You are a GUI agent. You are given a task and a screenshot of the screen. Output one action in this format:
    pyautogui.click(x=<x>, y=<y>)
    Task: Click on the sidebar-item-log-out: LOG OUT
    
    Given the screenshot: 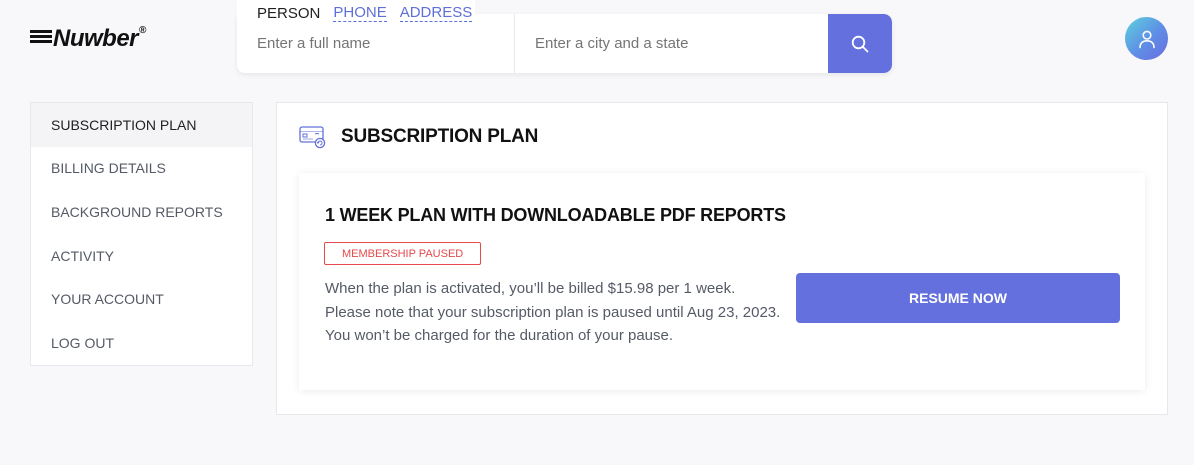 What is the action you would take?
    pyautogui.click(x=141, y=343)
    